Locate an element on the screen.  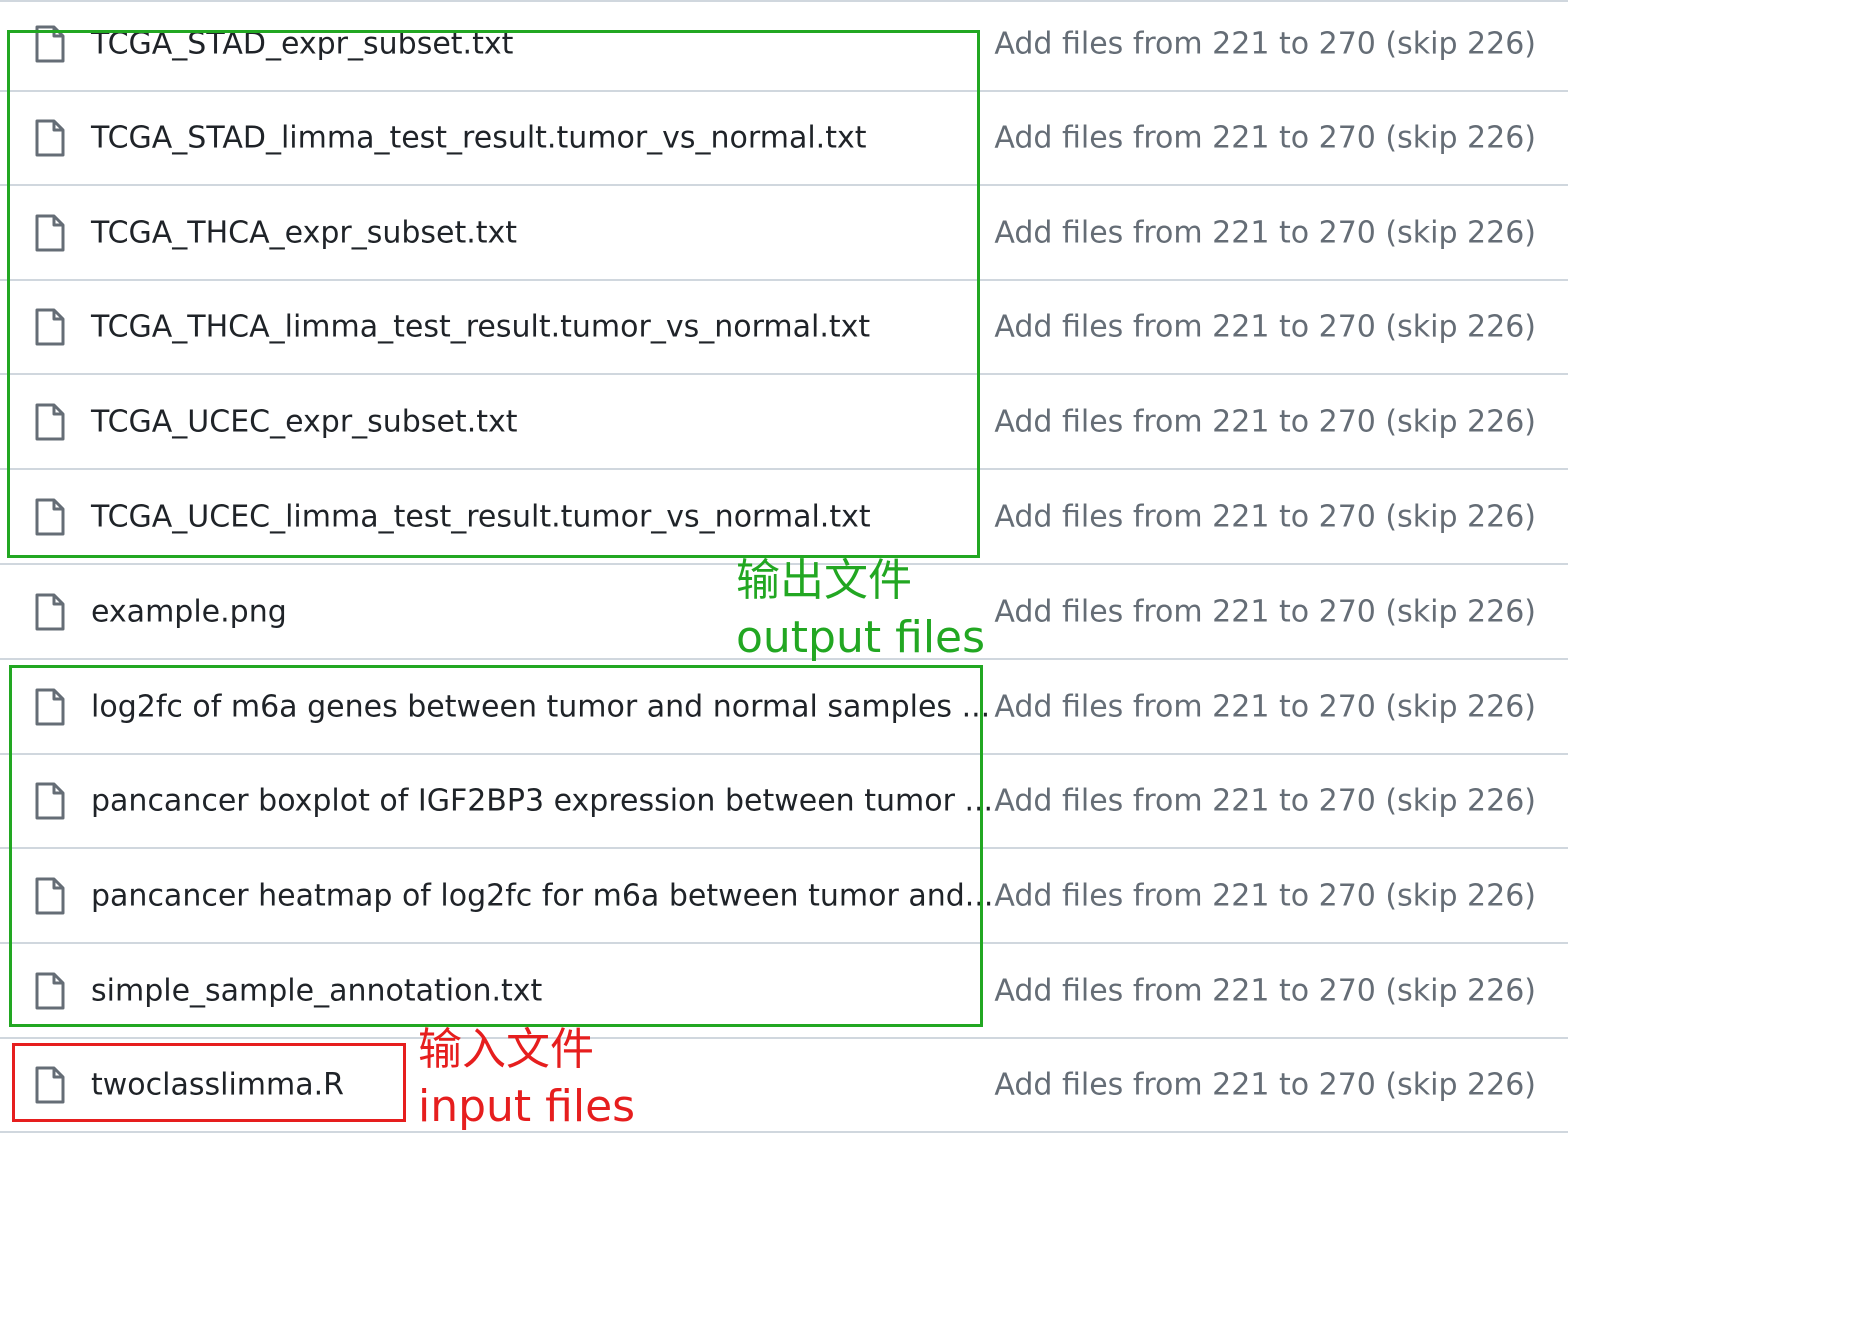
file-name-link: twoclasslimma.R is located at coordinates (217, 1085).